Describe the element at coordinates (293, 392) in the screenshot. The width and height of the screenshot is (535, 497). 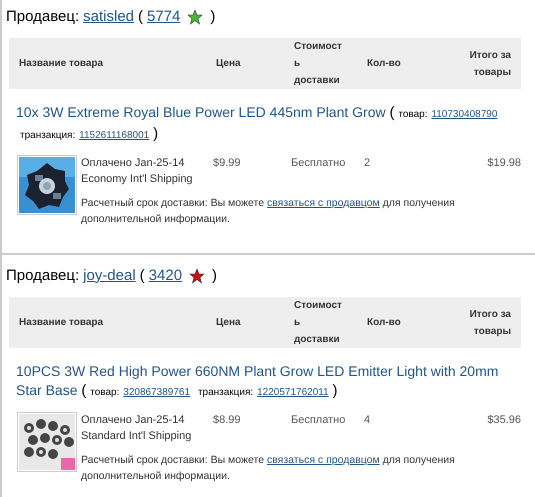
I see `transaction-number-link: 1220571762011` at that location.